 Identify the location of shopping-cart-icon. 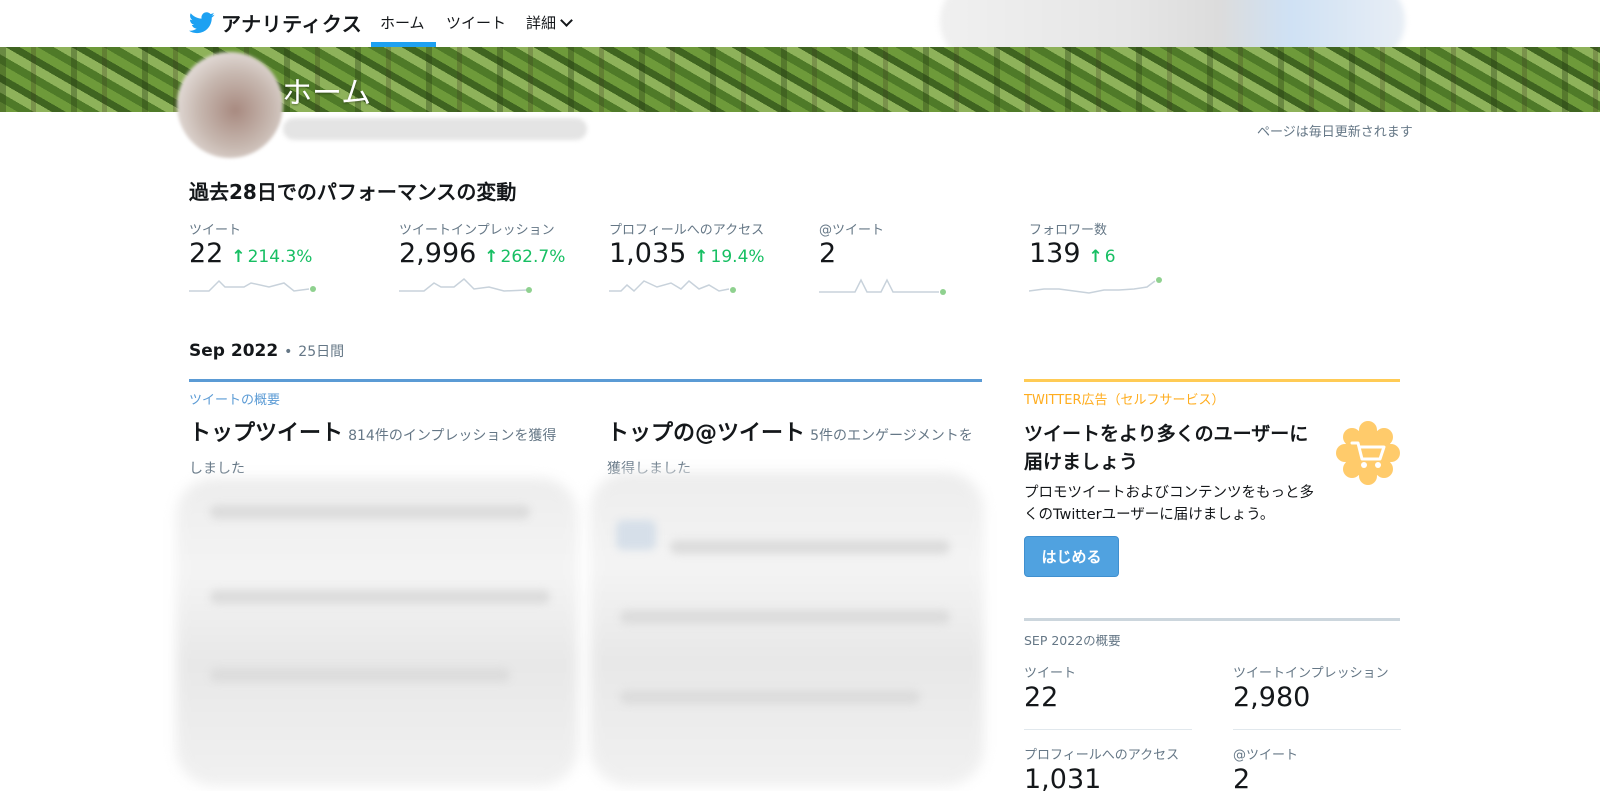
(1368, 453).